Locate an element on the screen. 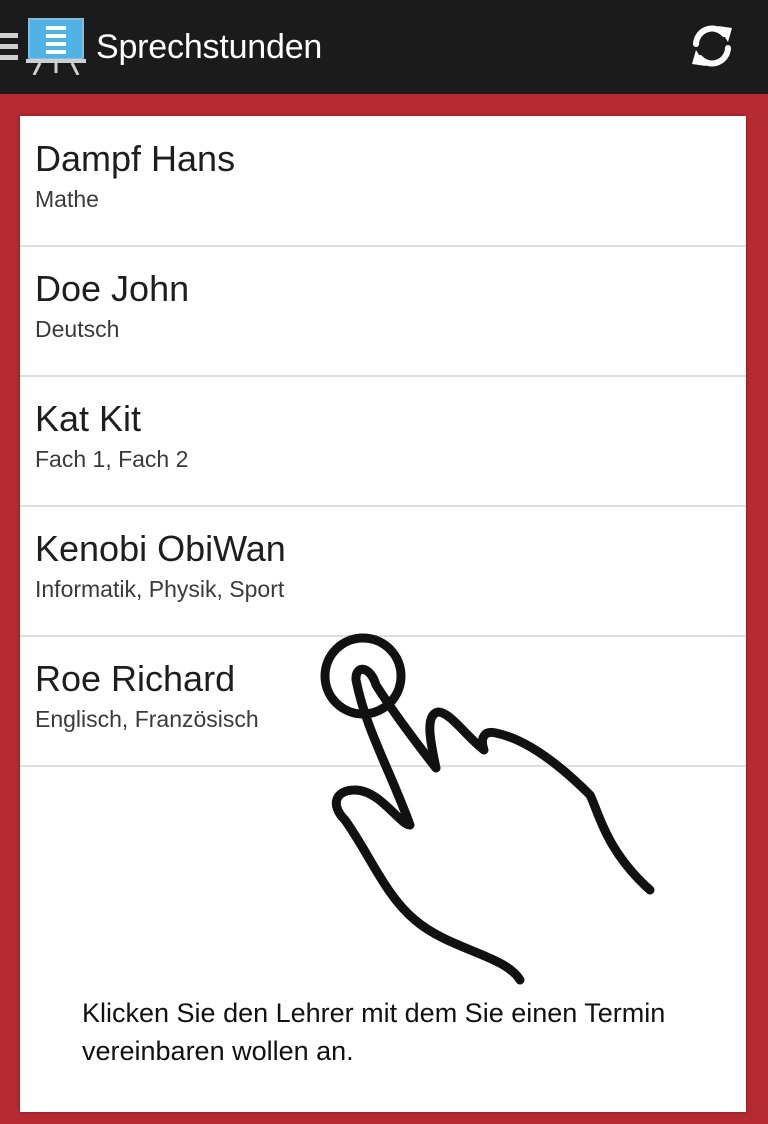 The image size is (768, 1124). teacher-name: Kenobi ObiWan is located at coordinates (160, 548).